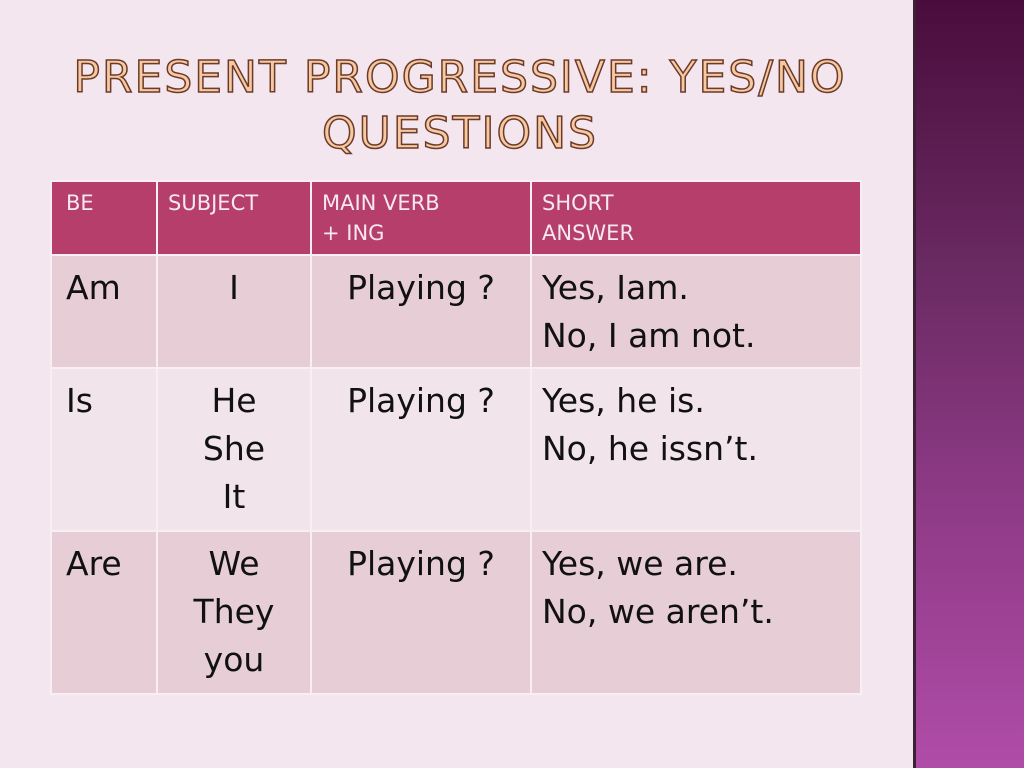  Describe the element at coordinates (588, 233) in the screenshot. I see `header-short-answer-line-2: ANSWER` at that location.